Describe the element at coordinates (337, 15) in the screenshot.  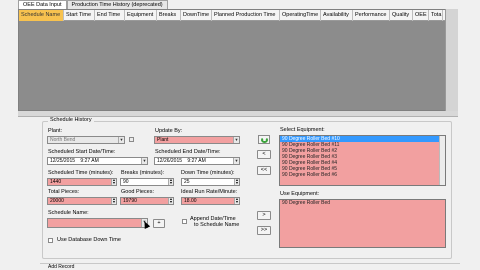
I see `col-availability: Availability` at that location.